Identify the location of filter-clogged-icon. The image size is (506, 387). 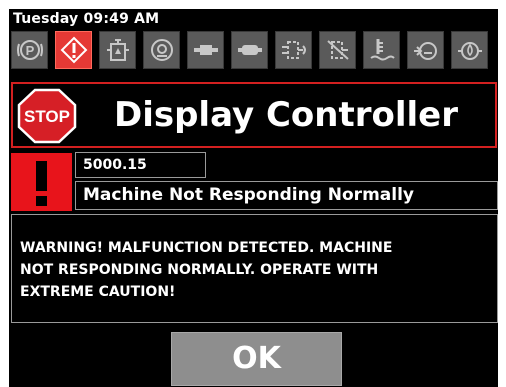
(337, 50).